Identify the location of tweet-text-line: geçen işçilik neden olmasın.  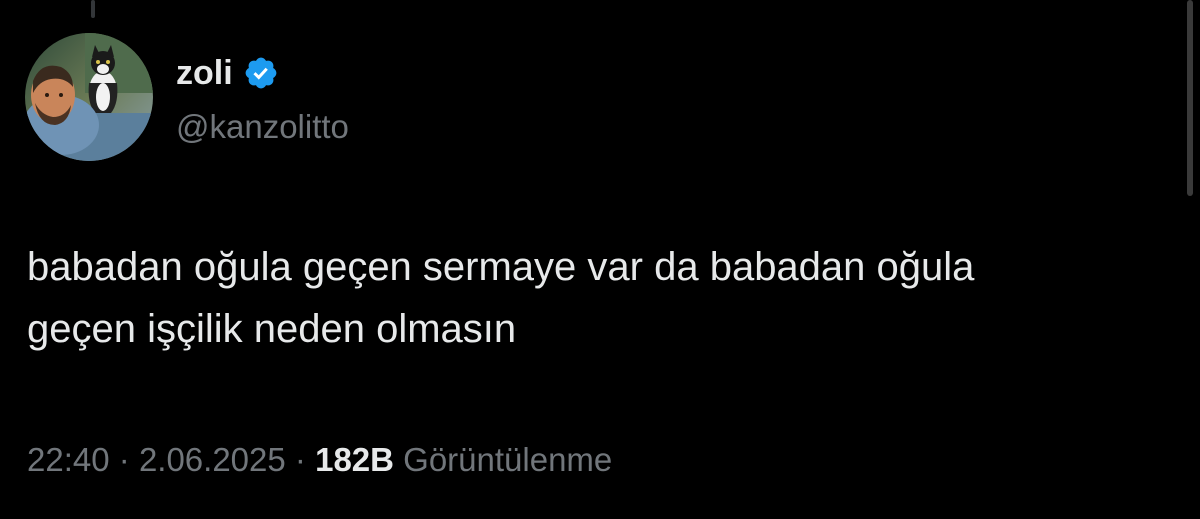
(272, 329).